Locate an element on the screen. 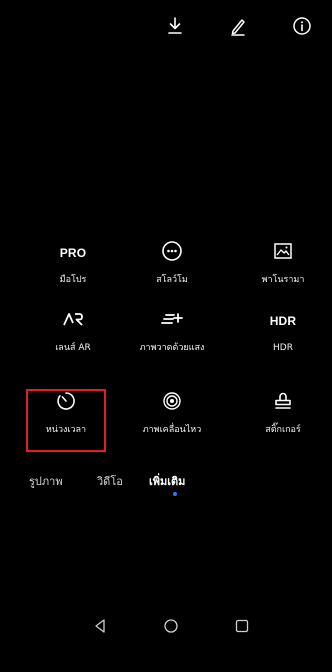  mode-ar-lens: เลนส์ AR is located at coordinates (73, 343).